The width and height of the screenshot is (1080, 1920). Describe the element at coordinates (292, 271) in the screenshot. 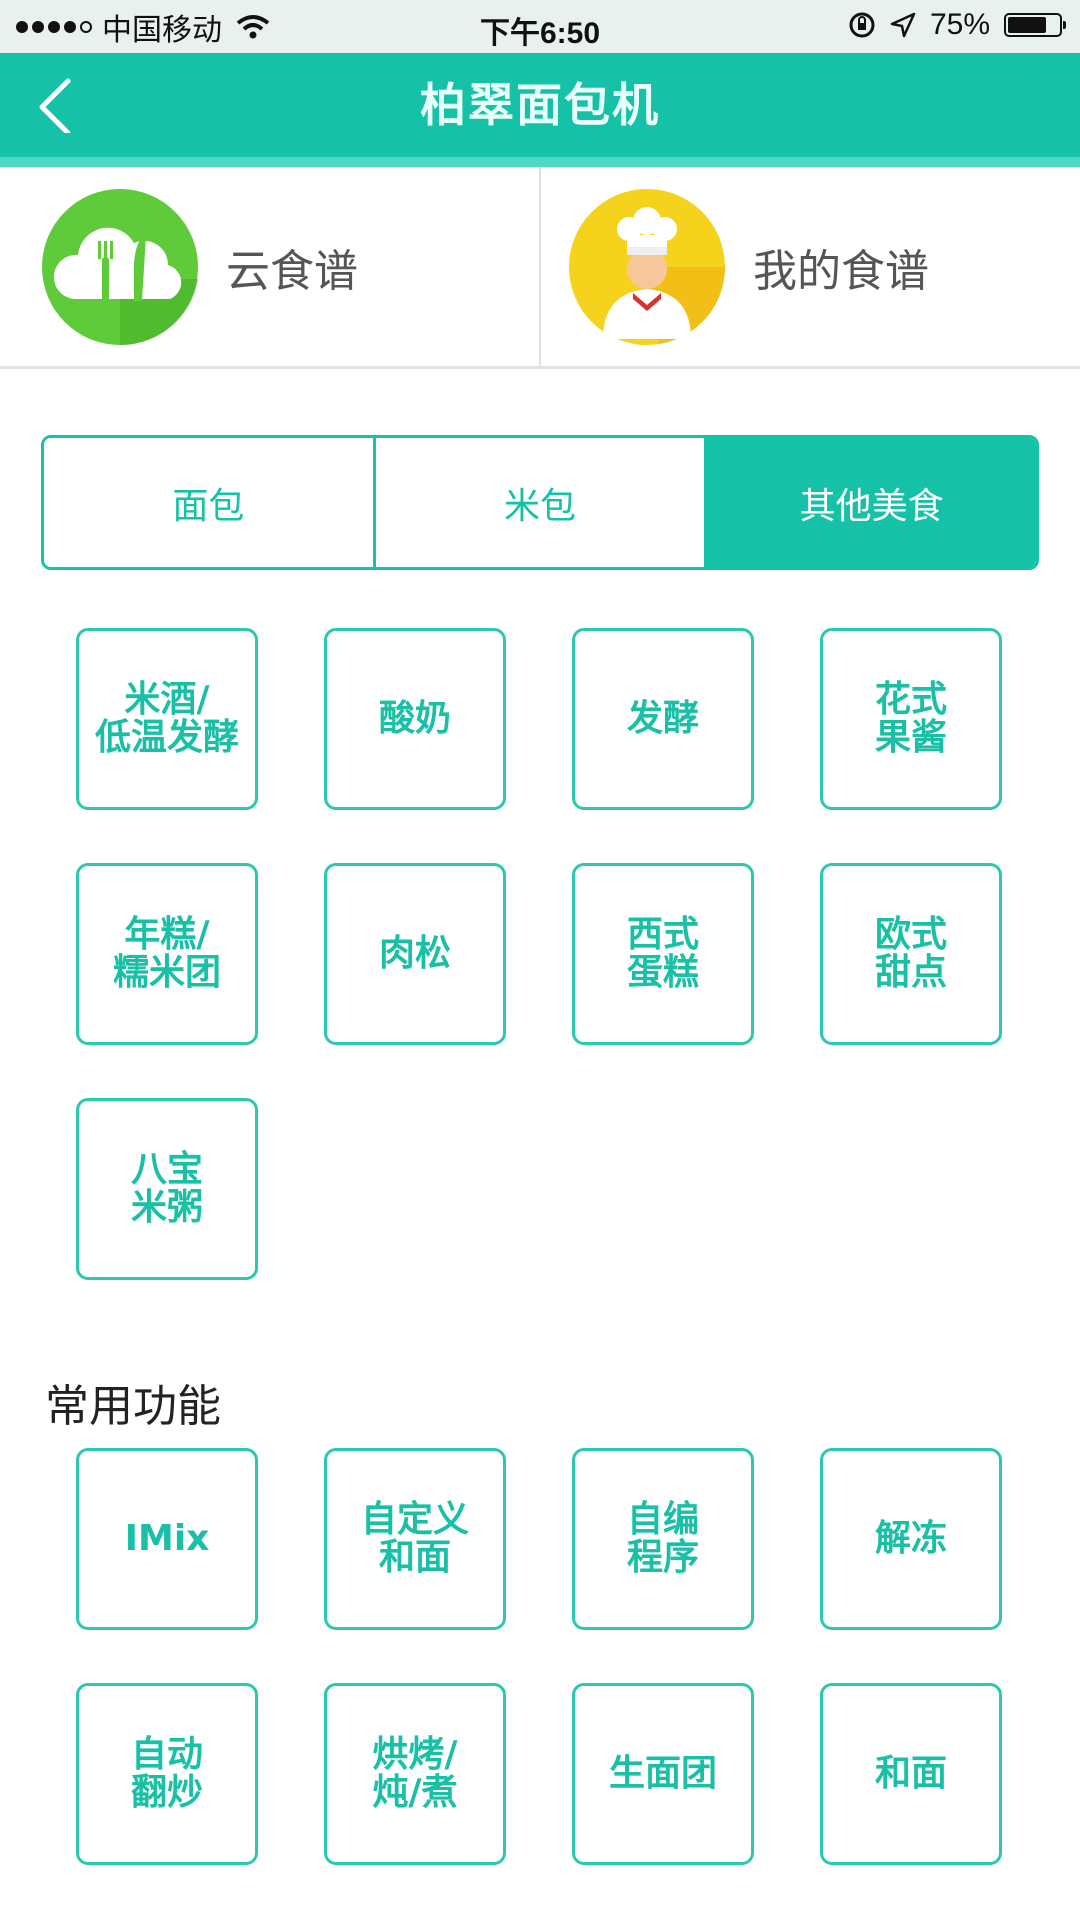

I see `cloud-recipes-label: 云食谱` at that location.